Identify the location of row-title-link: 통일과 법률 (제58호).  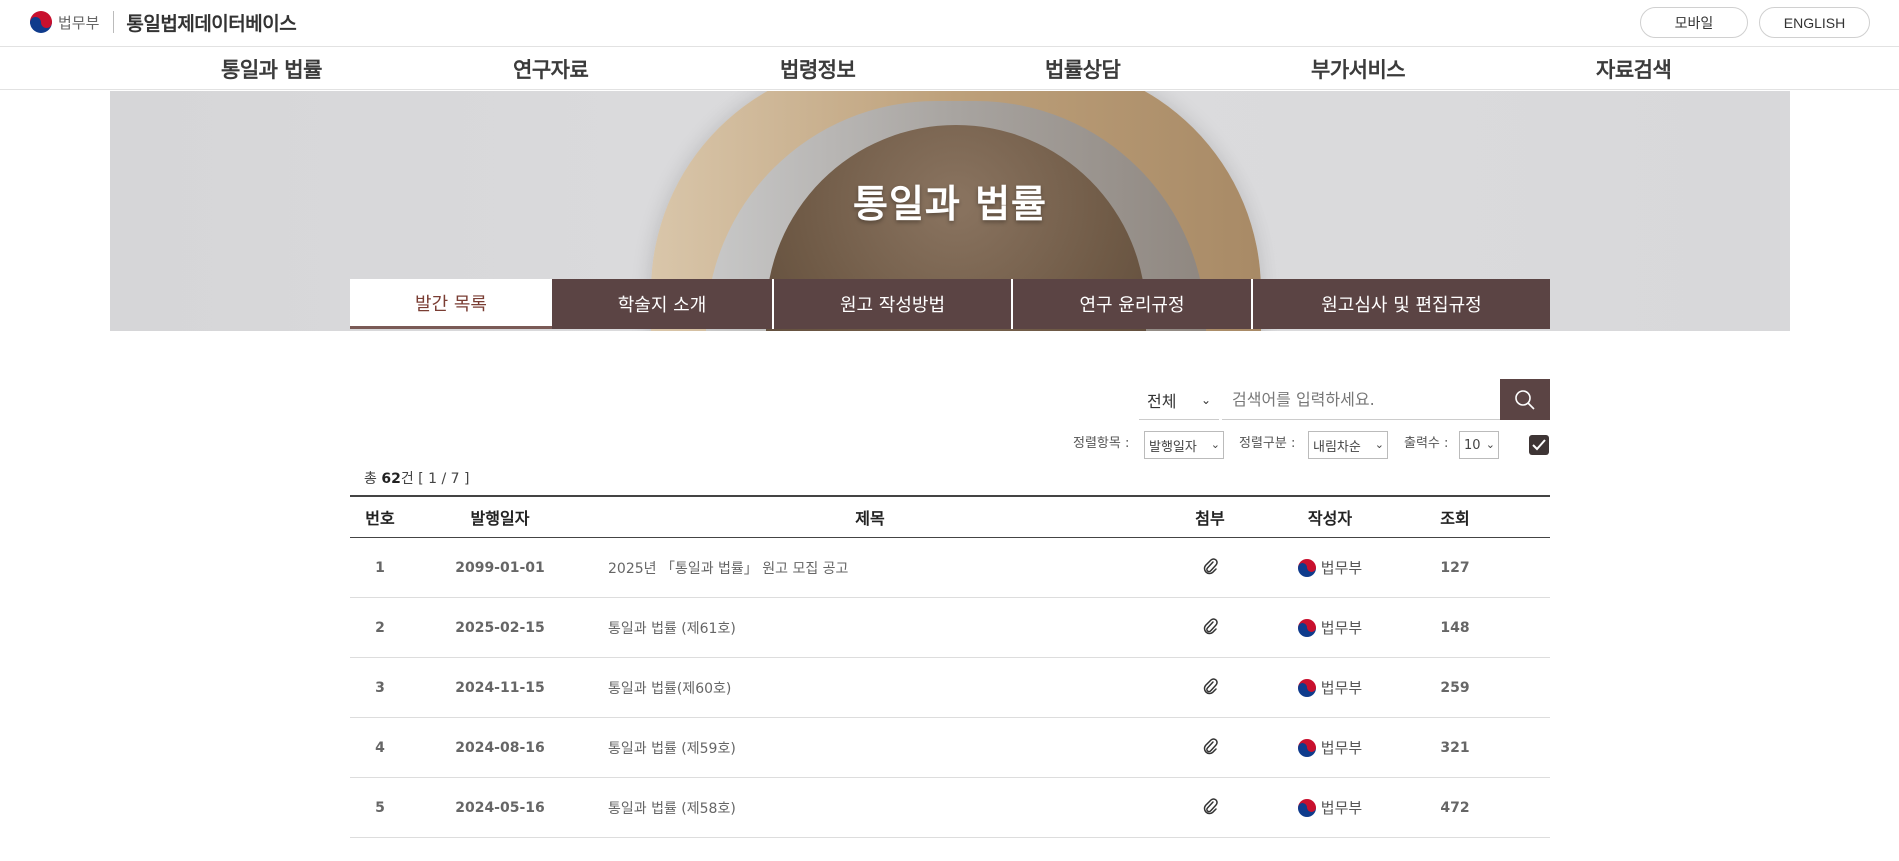
(870, 808).